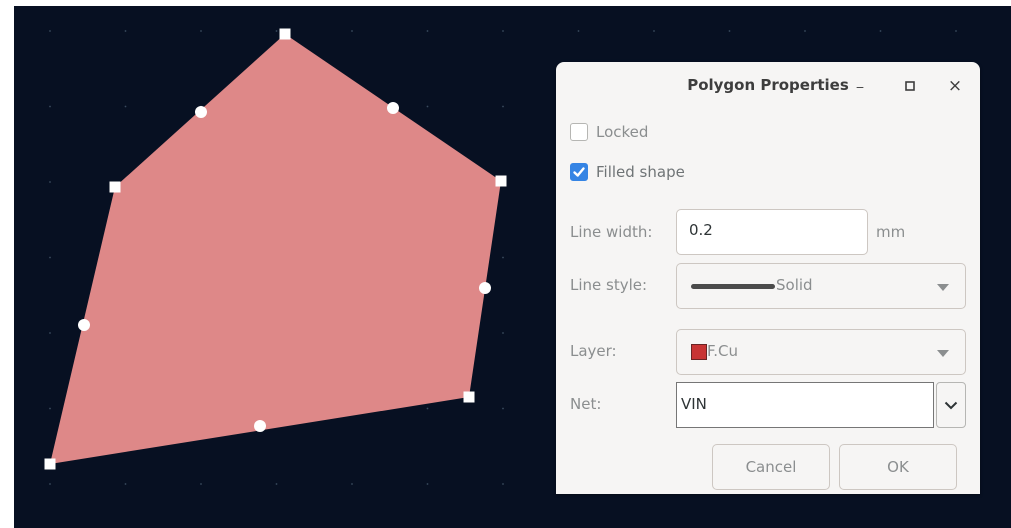 This screenshot has height=528, width=1011. I want to click on filled-shape-checkbox: Filled shape, so click(650, 173).